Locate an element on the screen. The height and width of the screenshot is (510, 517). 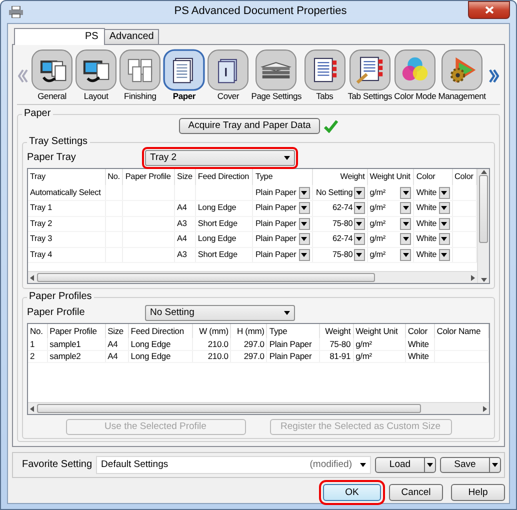
toolbar-button: Color Mode is located at coordinates (415, 75).